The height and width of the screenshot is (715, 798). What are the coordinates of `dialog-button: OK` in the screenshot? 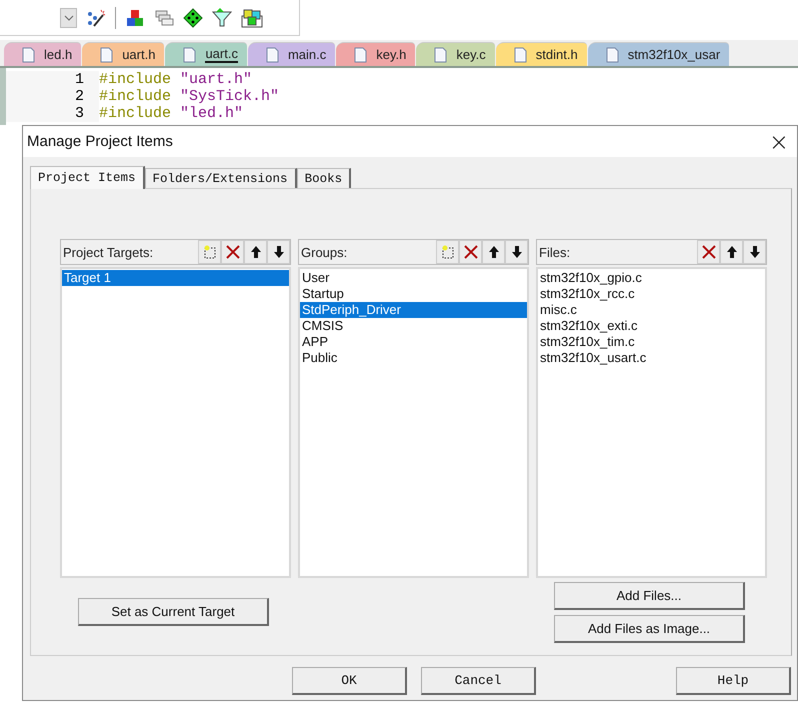 It's located at (349, 681).